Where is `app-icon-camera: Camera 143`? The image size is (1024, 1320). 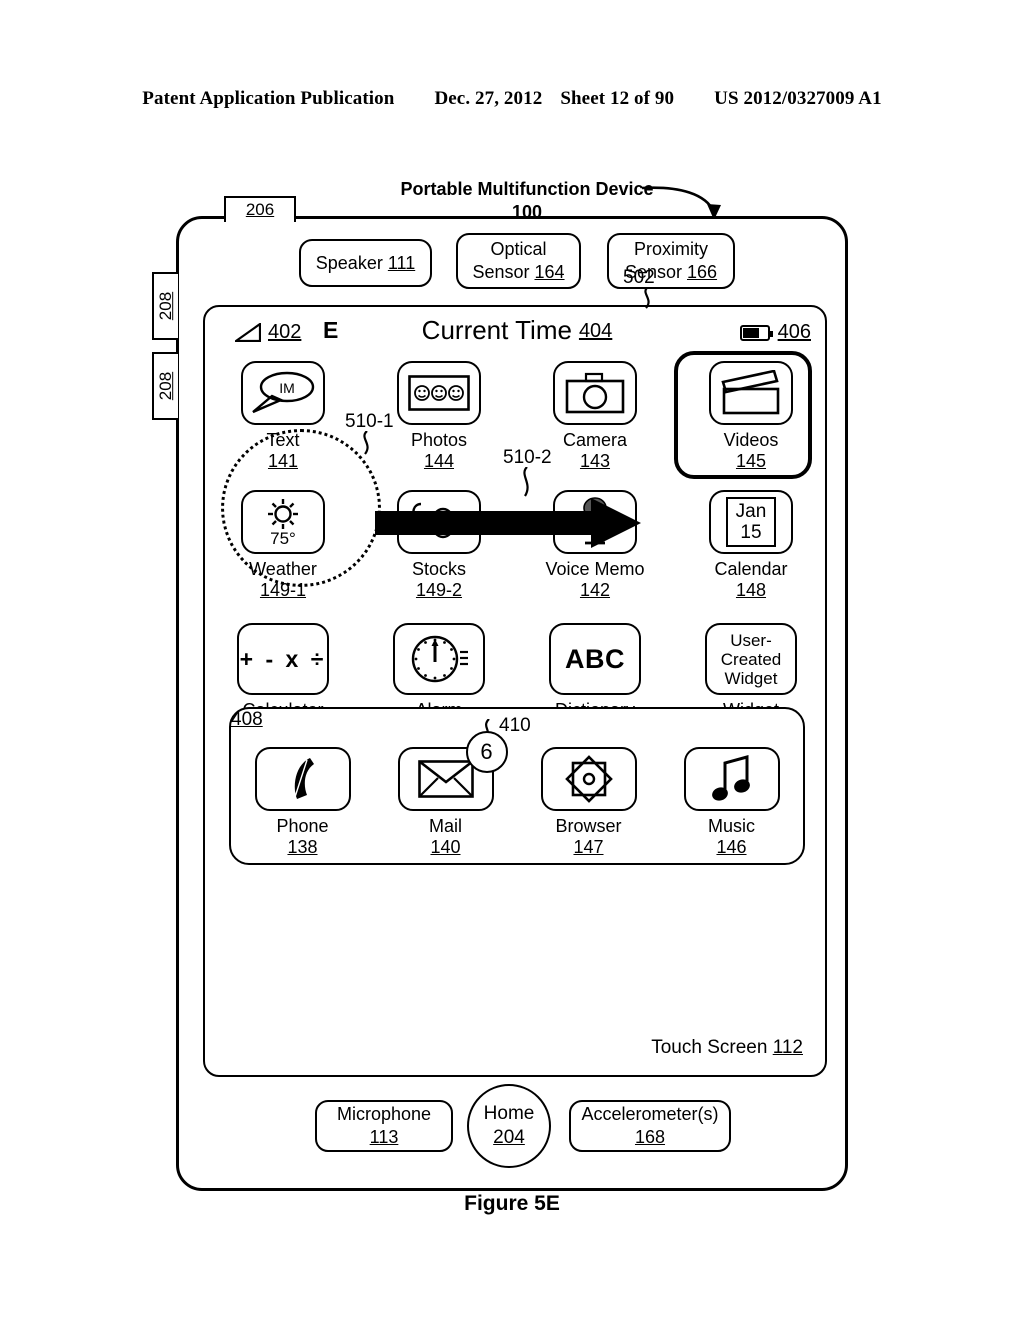 app-icon-camera: Camera 143 is located at coordinates (595, 416).